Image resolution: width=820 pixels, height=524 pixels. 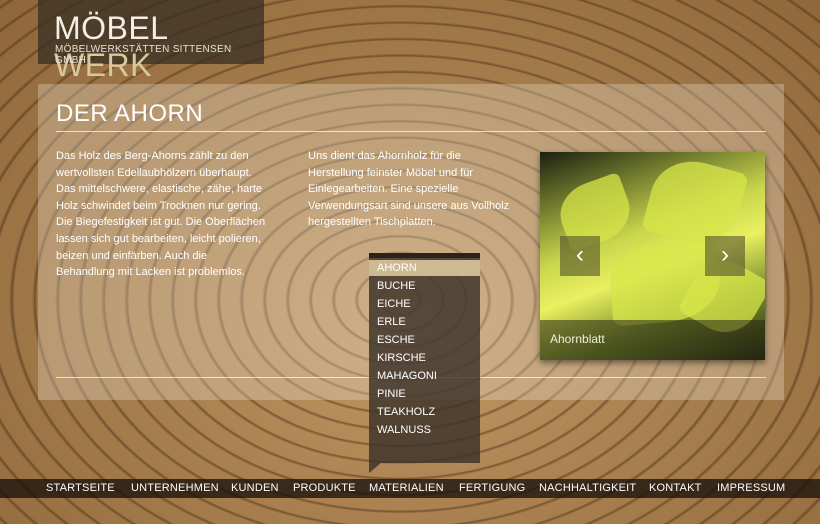 I want to click on dropdown-item-buche: BUCHE, so click(x=424, y=286).